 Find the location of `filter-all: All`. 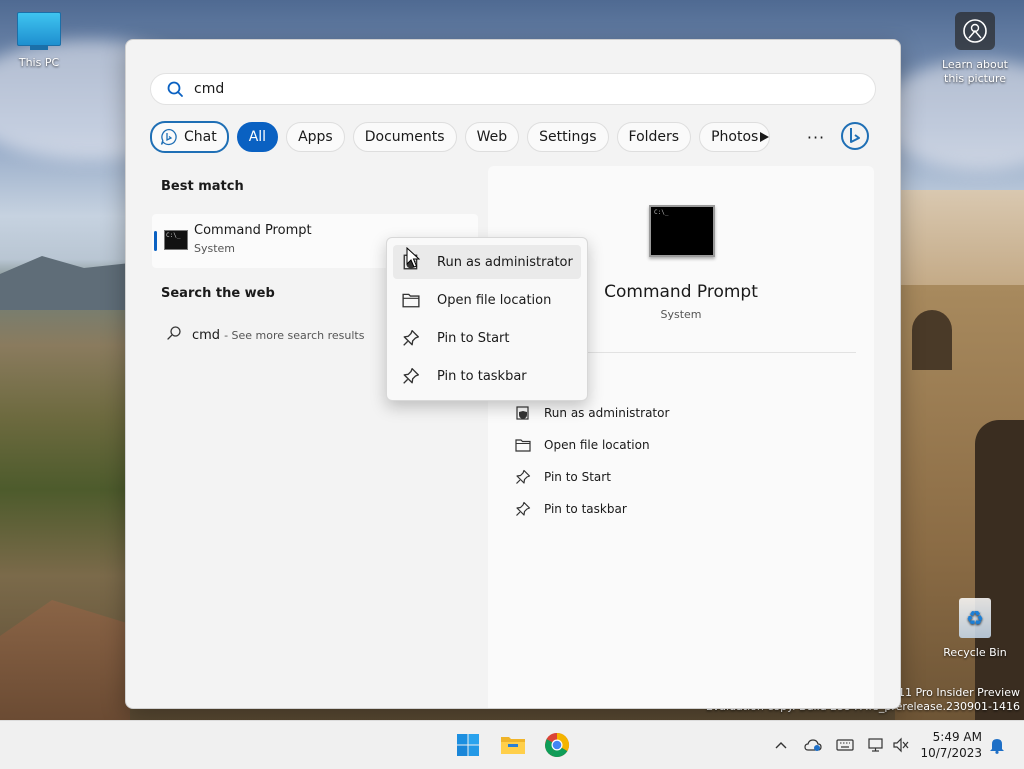

filter-all: All is located at coordinates (257, 137).